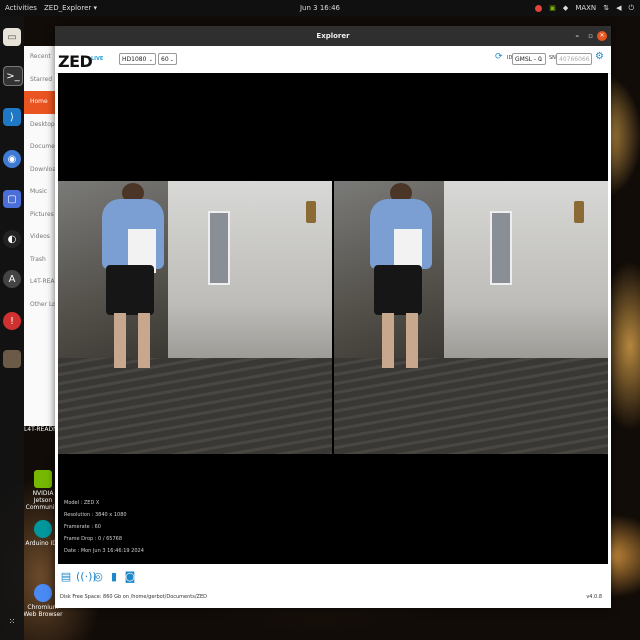 The image size is (640, 640). I want to click on chromium-dock-icon: ◉, so click(12, 159).